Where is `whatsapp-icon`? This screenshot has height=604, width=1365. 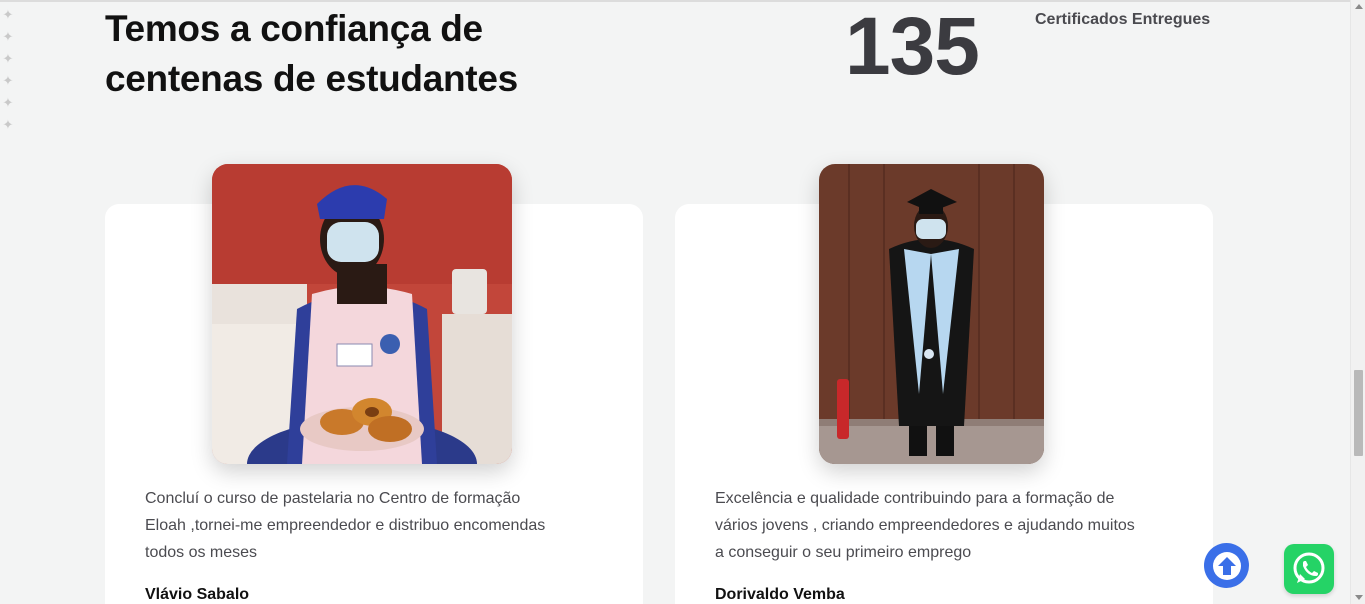
whatsapp-icon is located at coordinates (1309, 568).